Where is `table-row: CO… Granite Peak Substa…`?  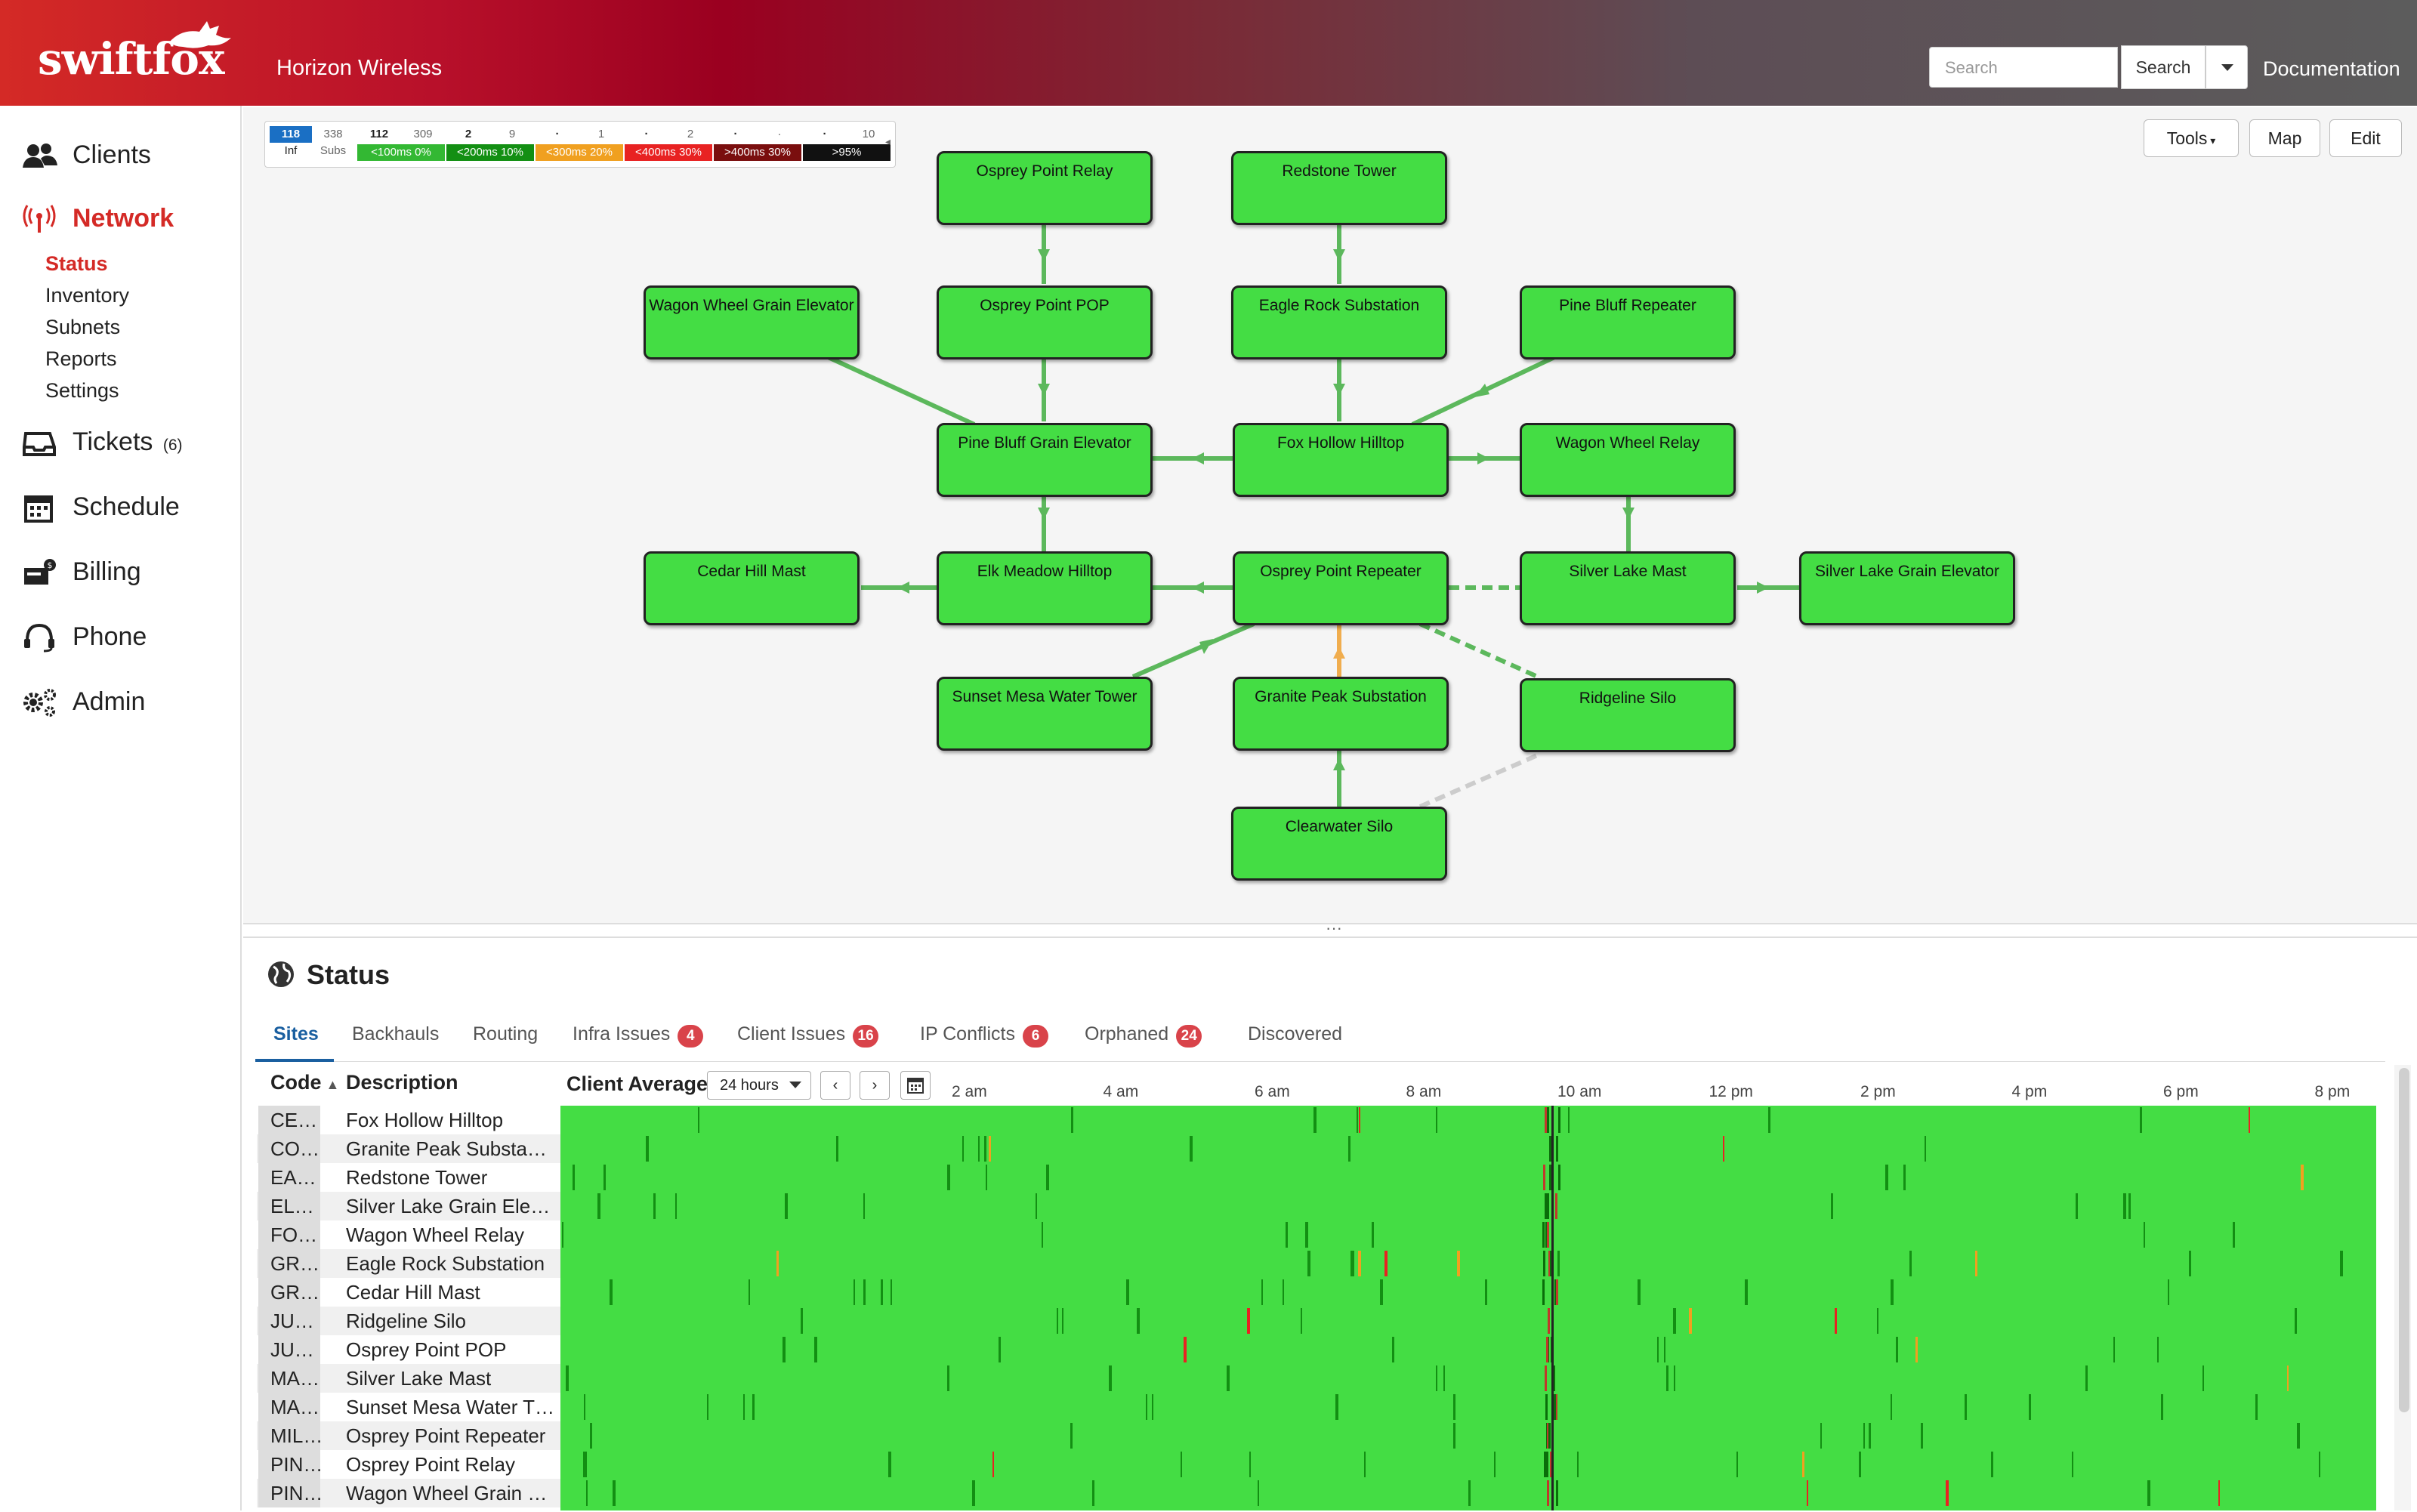 table-row: CO… Granite Peak Substa… is located at coordinates (408, 1148).